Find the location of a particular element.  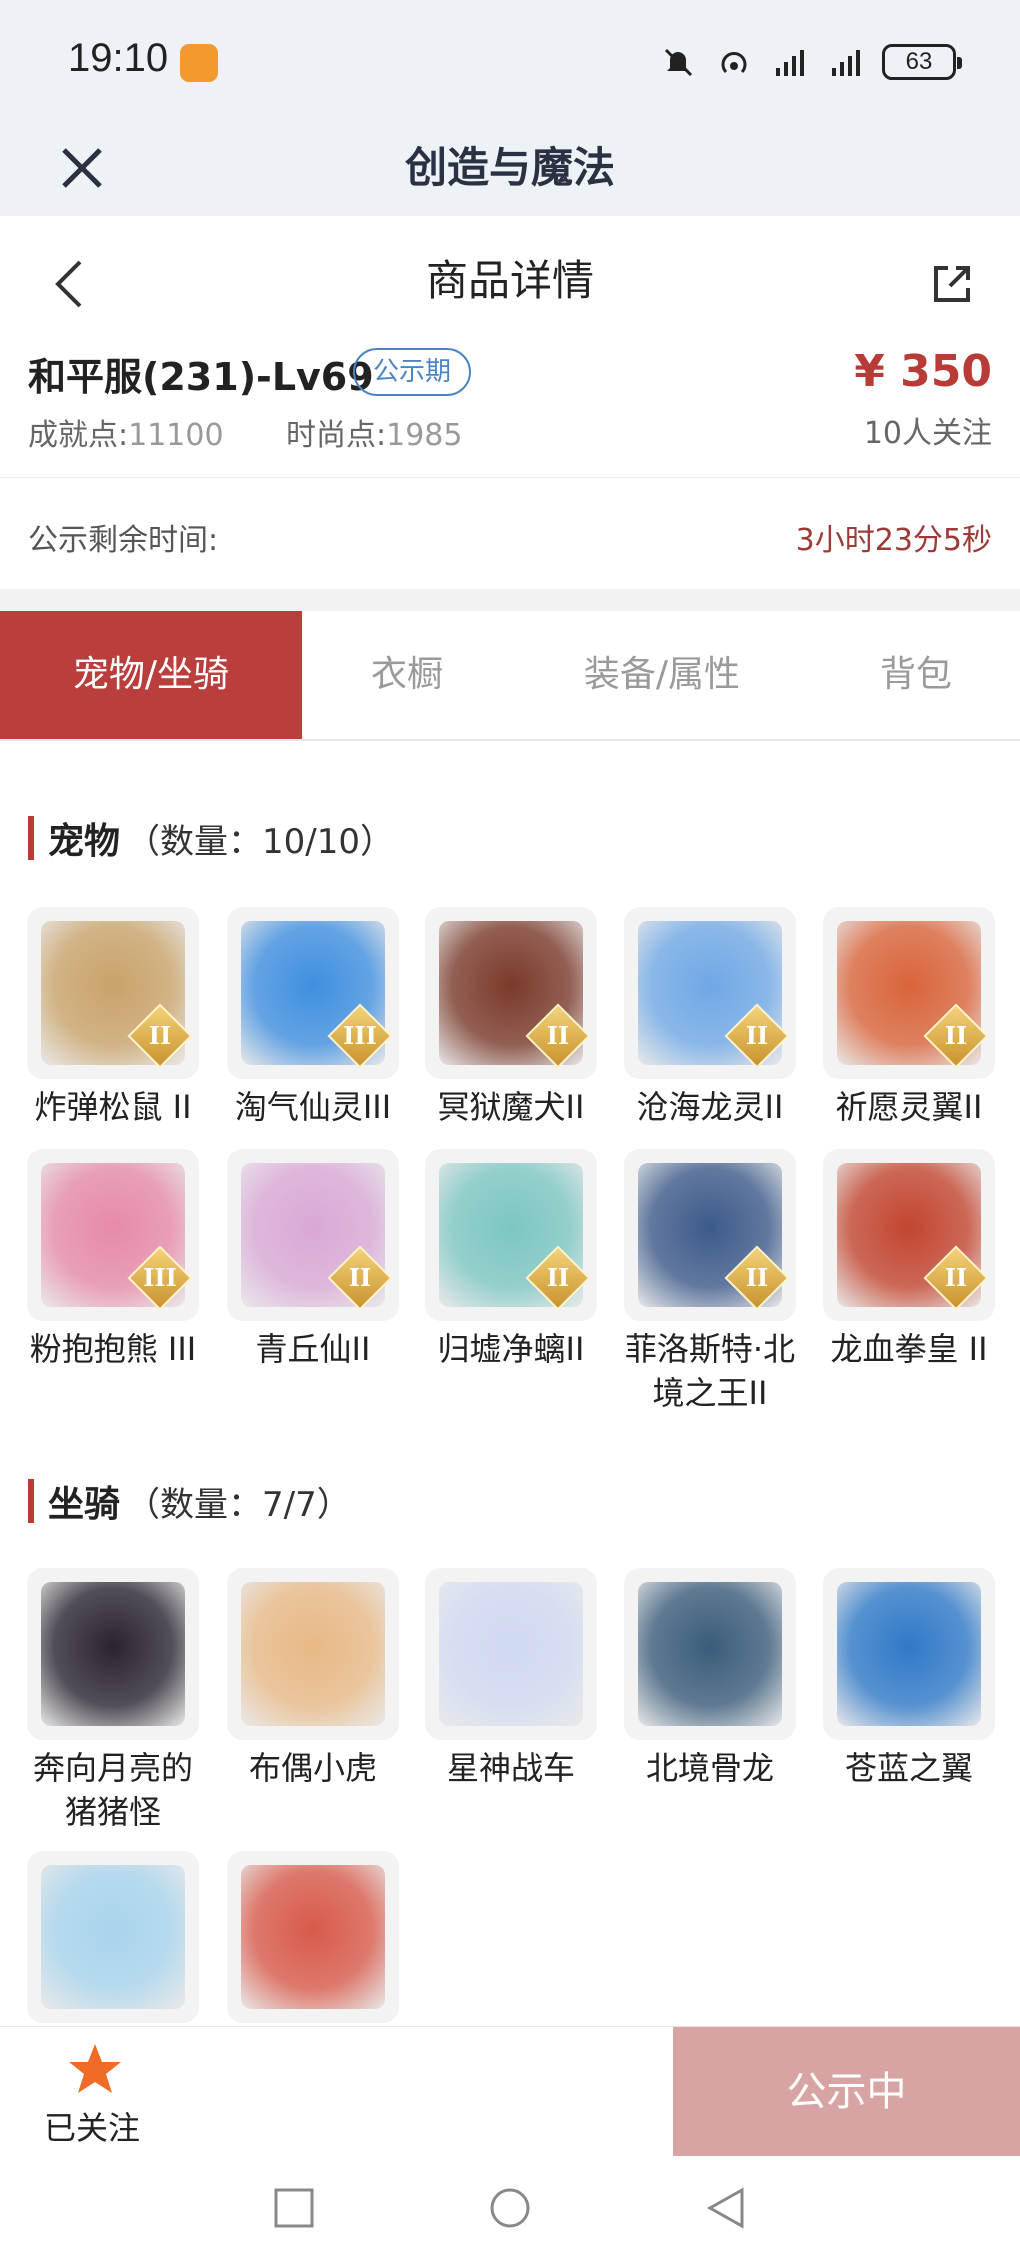

item-card: 北境骨龙 is located at coordinates (713, 1679).